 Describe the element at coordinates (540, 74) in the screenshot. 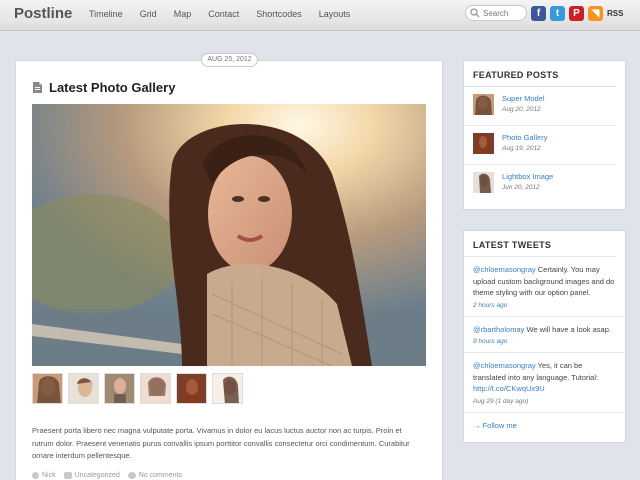

I see `featured-posts-title: FEATURED POSTS` at that location.